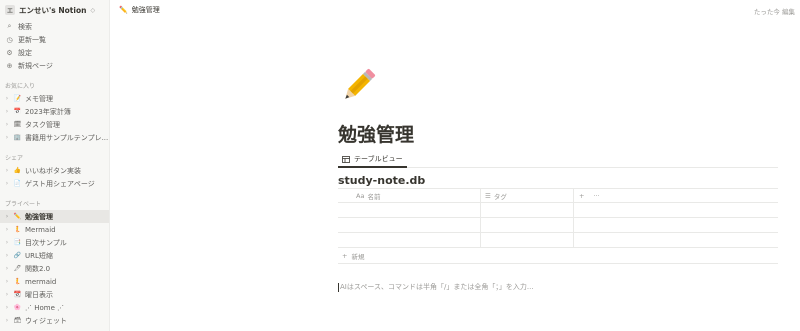  Describe the element at coordinates (39, 294) in the screenshot. I see `sidebar-item-label: 曜日表示` at that location.